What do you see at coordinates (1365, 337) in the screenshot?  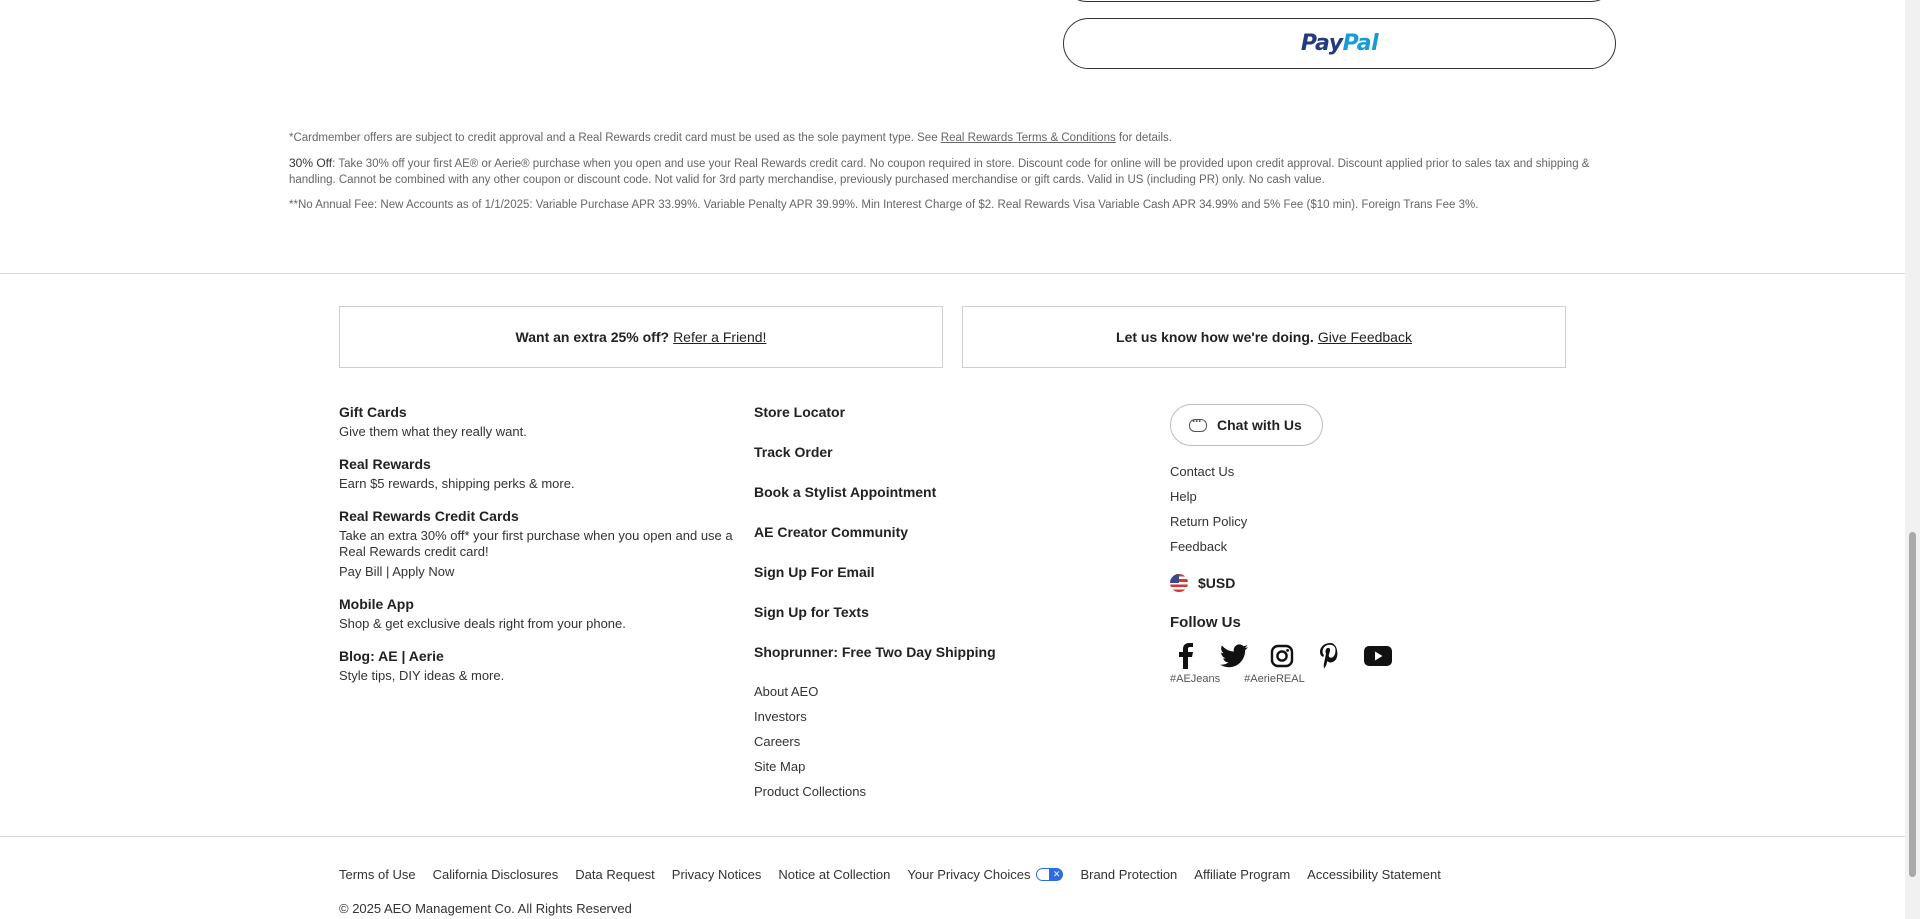 I see `give-feedback-link: Give Feedback` at bounding box center [1365, 337].